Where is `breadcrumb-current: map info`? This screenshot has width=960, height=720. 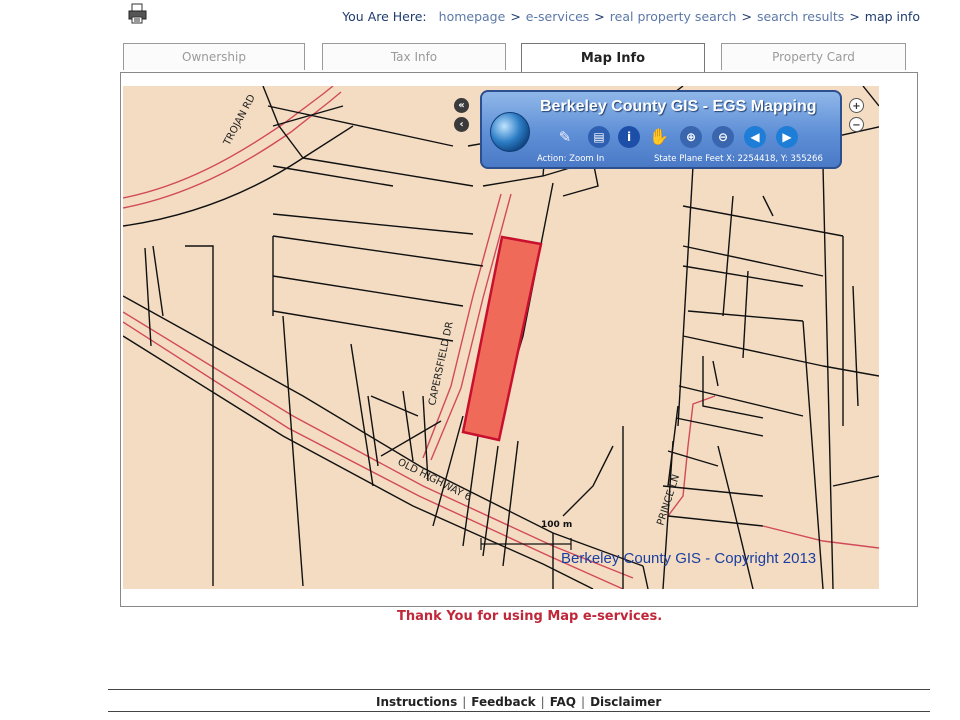
breadcrumb-current: map info is located at coordinates (892, 16).